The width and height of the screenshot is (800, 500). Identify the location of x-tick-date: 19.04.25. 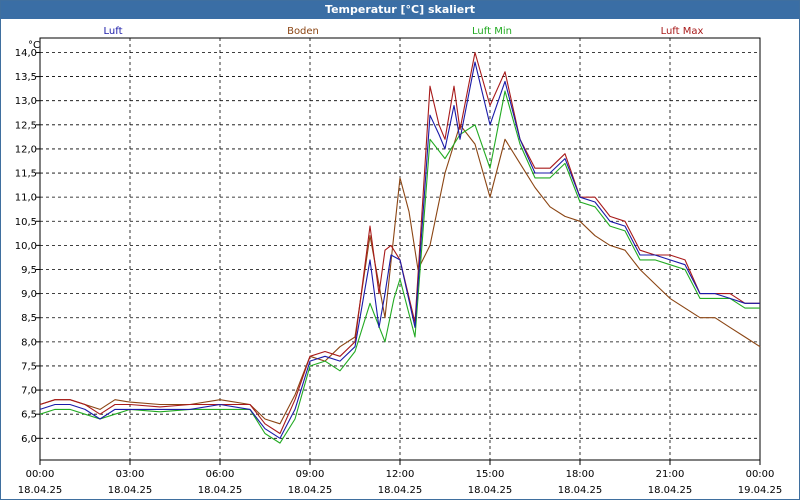
(760, 490).